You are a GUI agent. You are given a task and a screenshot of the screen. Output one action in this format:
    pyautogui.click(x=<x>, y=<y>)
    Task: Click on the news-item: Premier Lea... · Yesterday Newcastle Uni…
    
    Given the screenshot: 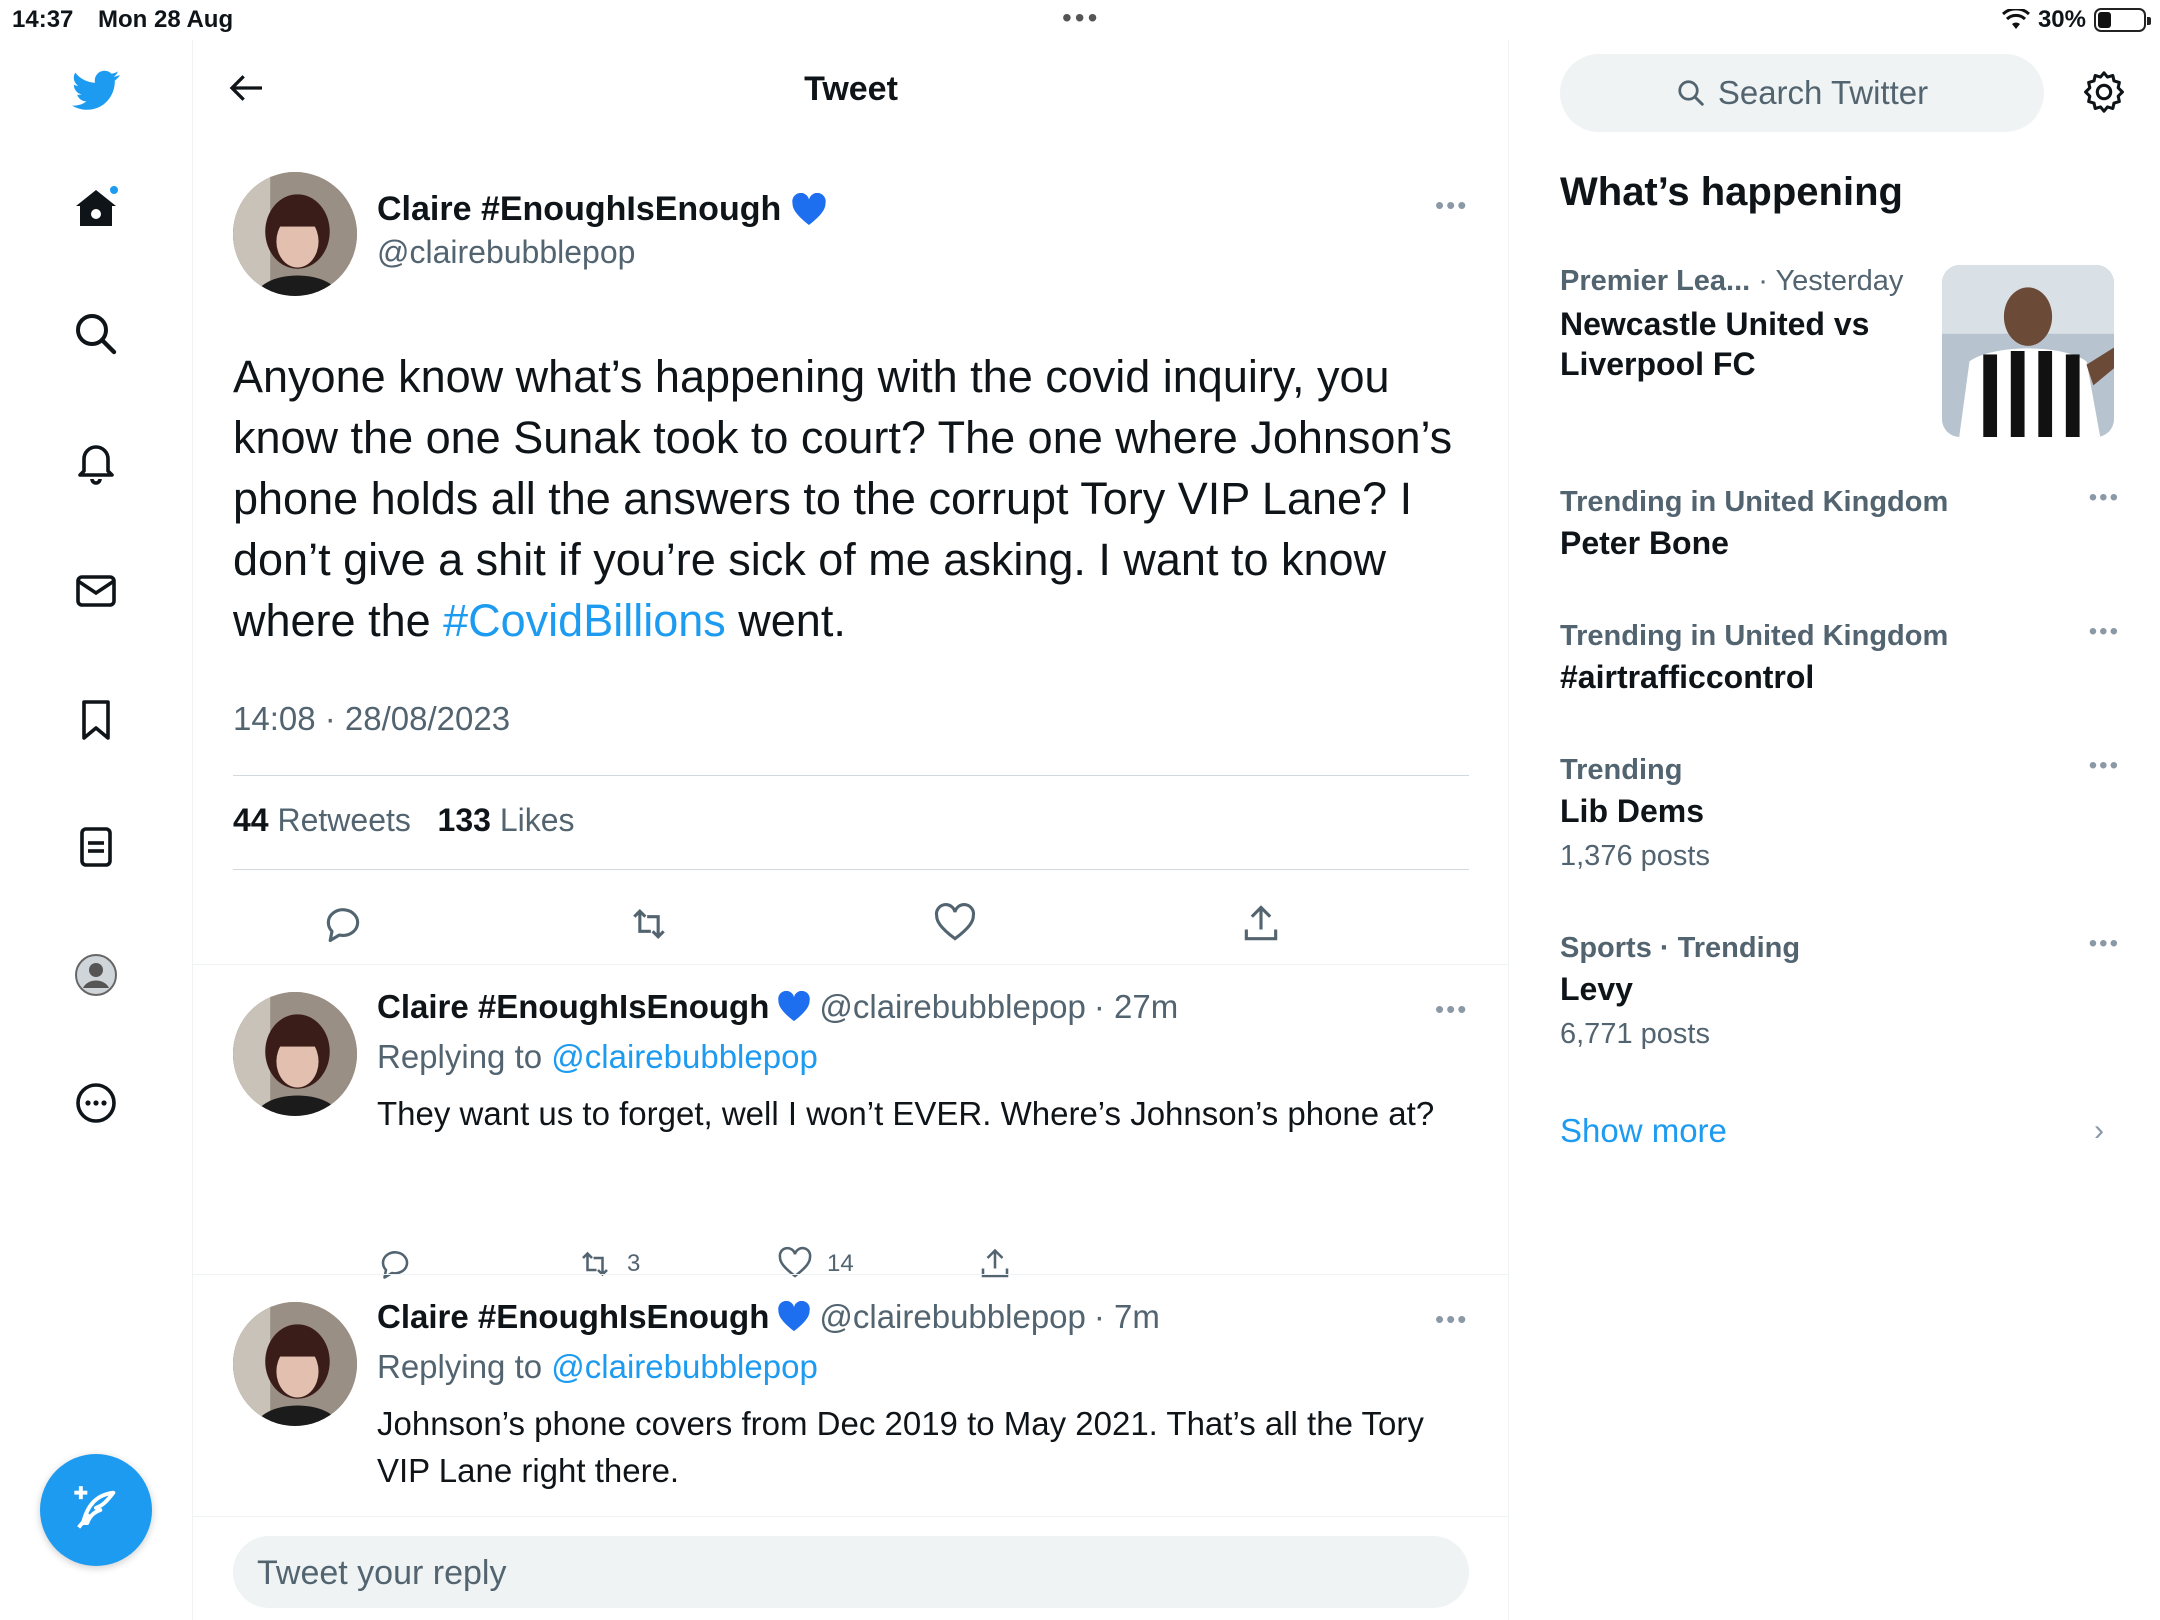 What is the action you would take?
    pyautogui.click(x=1745, y=324)
    